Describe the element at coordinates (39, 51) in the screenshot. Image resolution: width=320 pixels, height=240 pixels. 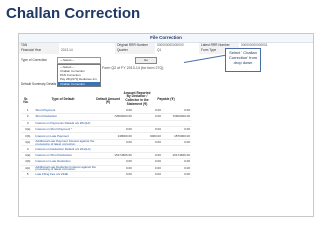
I see `financial-year-label: Financial Year` at that location.